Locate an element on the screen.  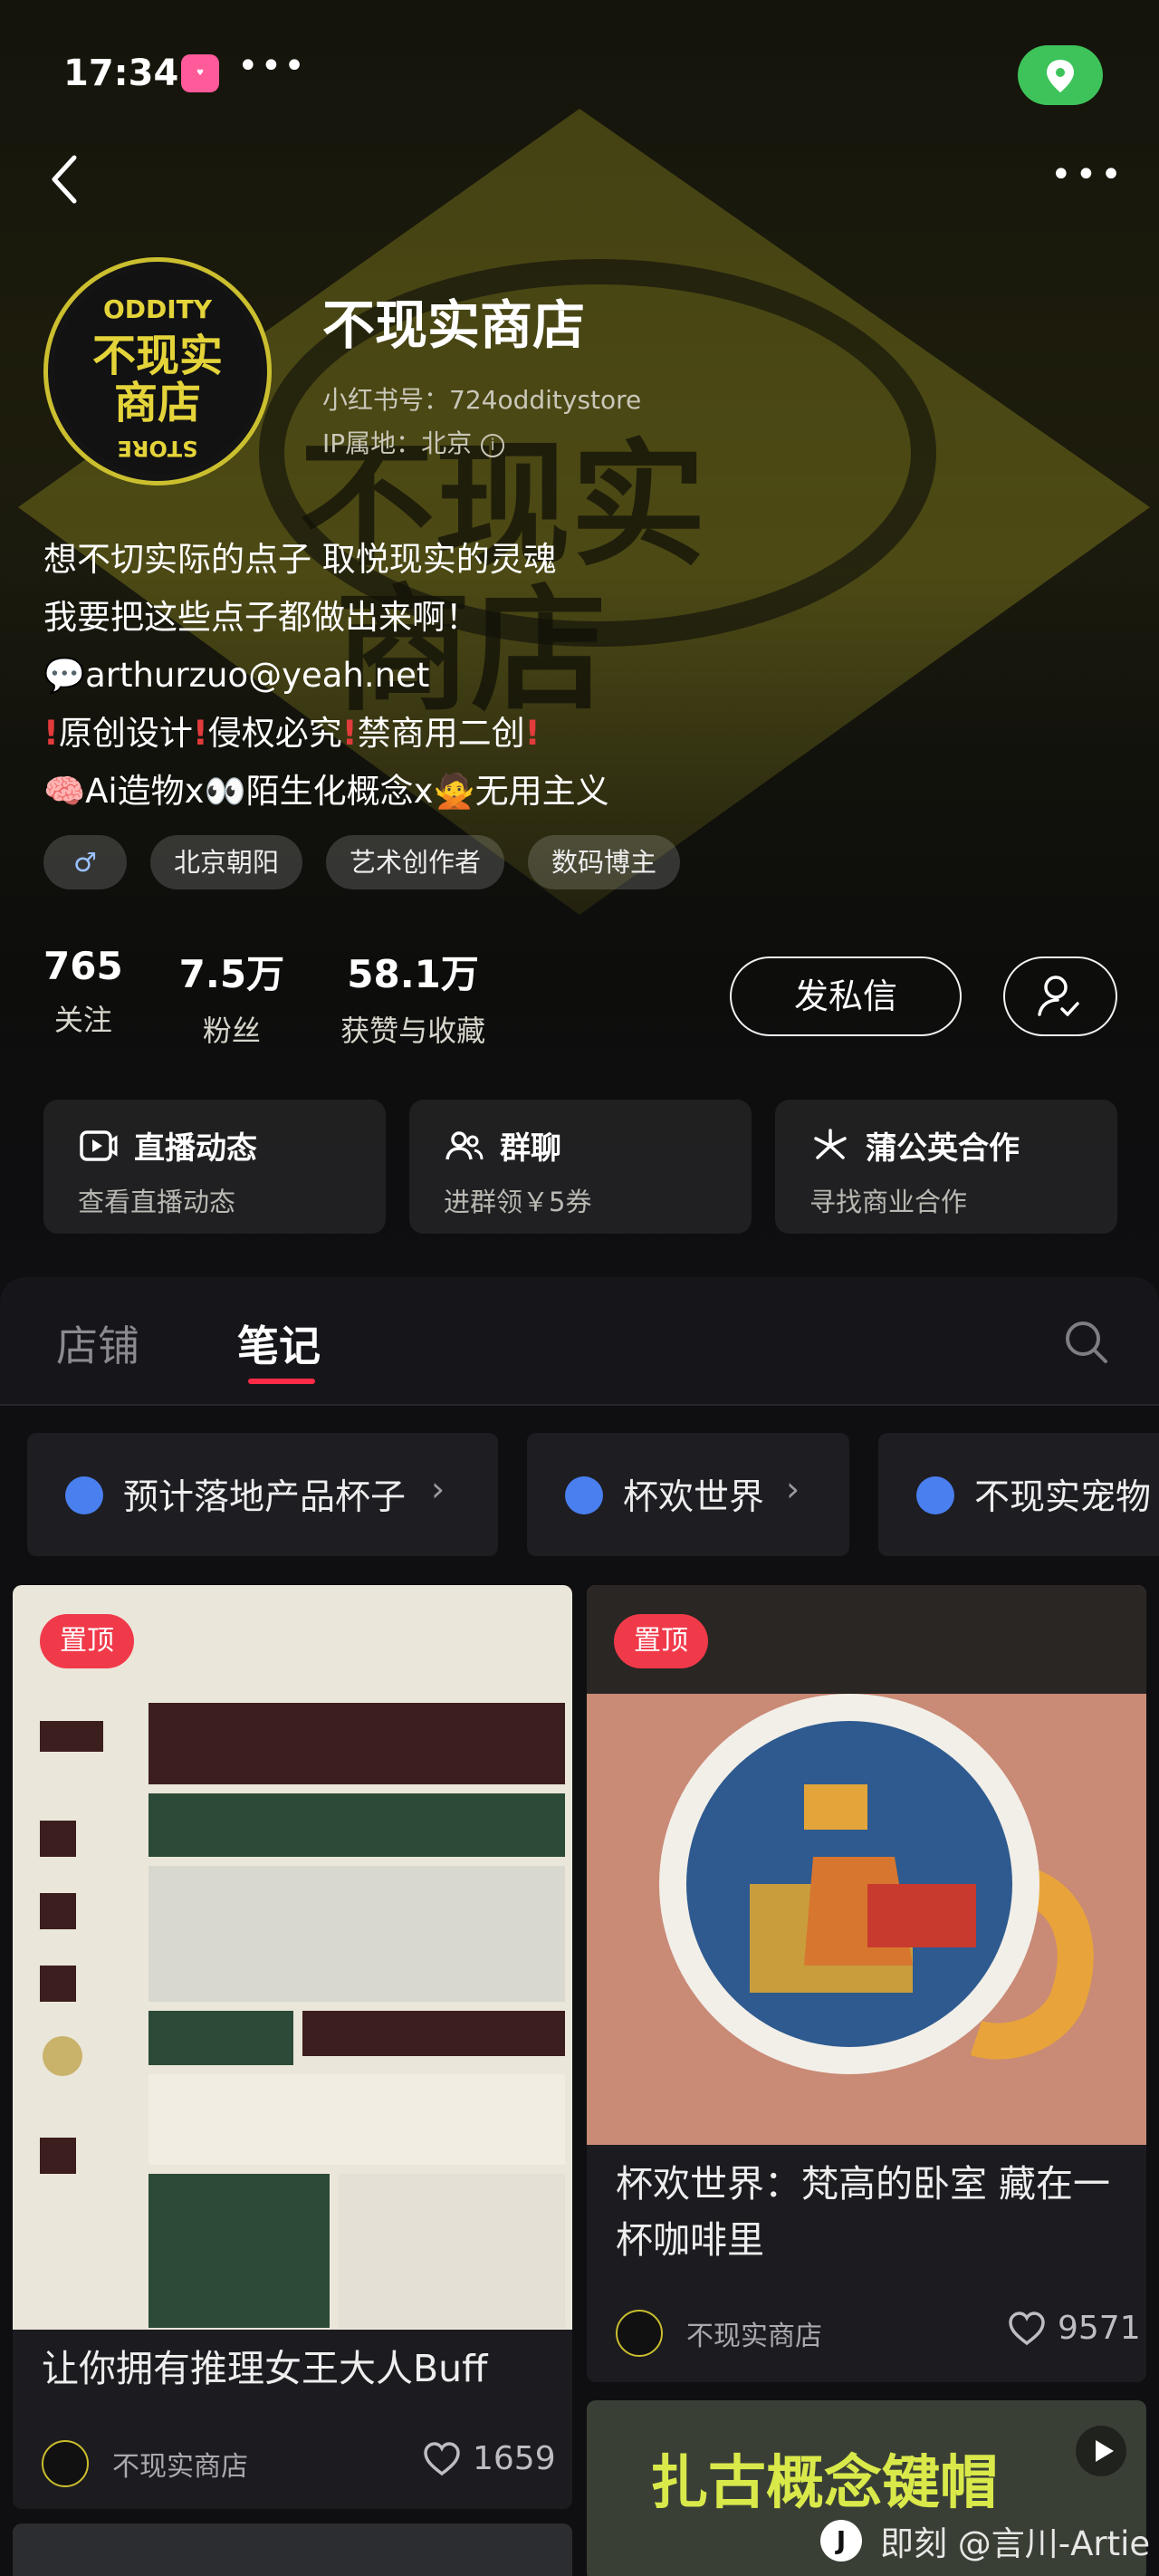
jike-logo-icon: J is located at coordinates (841, 2541).